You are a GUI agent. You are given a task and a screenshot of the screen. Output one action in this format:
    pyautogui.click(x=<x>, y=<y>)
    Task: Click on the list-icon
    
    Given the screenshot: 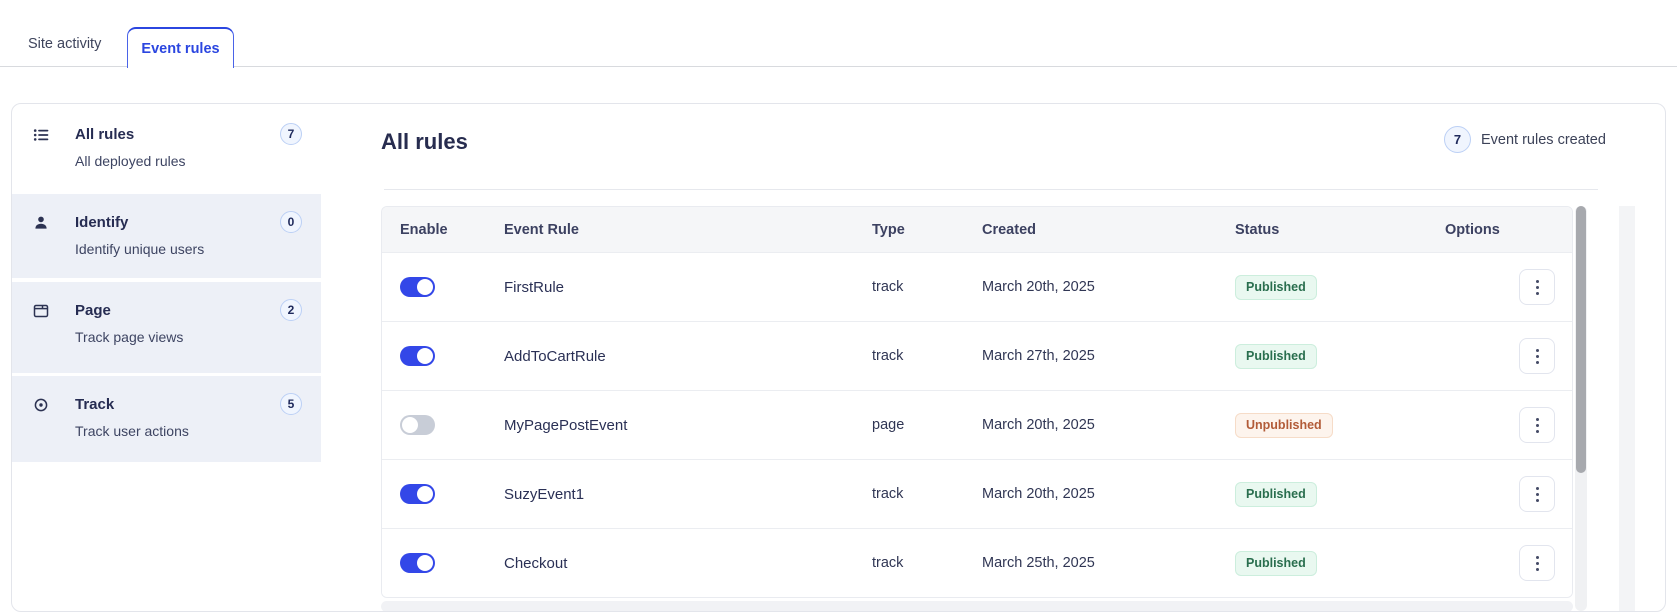 What is the action you would take?
    pyautogui.click(x=41, y=135)
    